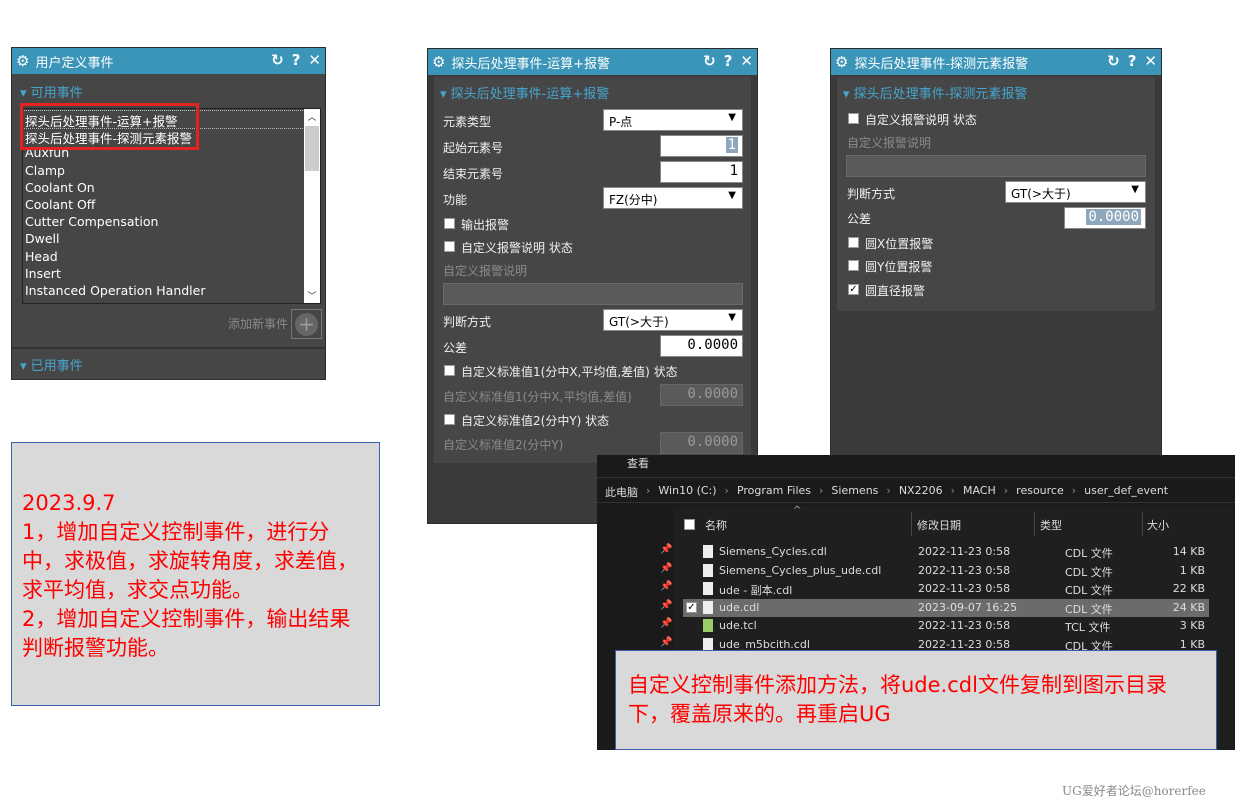 Image resolution: width=1235 pixels, height=802 pixels. I want to click on std2-checkbox, so click(449, 419).